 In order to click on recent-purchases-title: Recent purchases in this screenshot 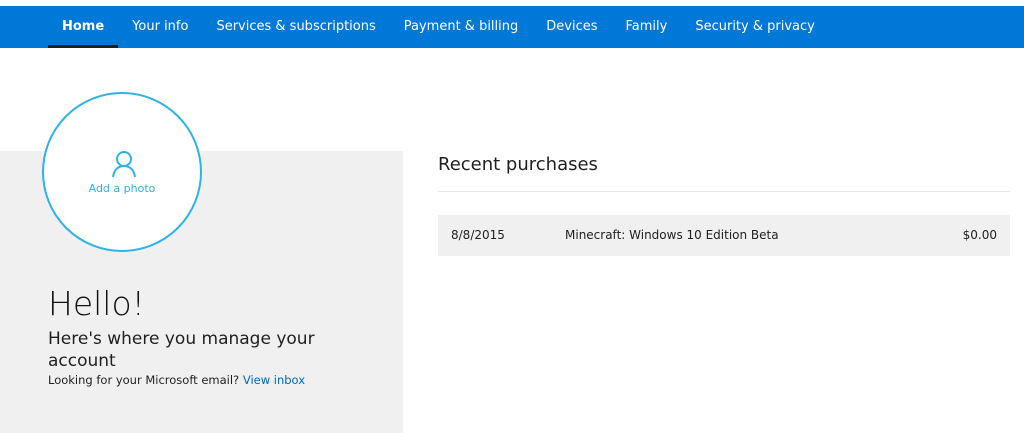, I will do `click(518, 164)`.